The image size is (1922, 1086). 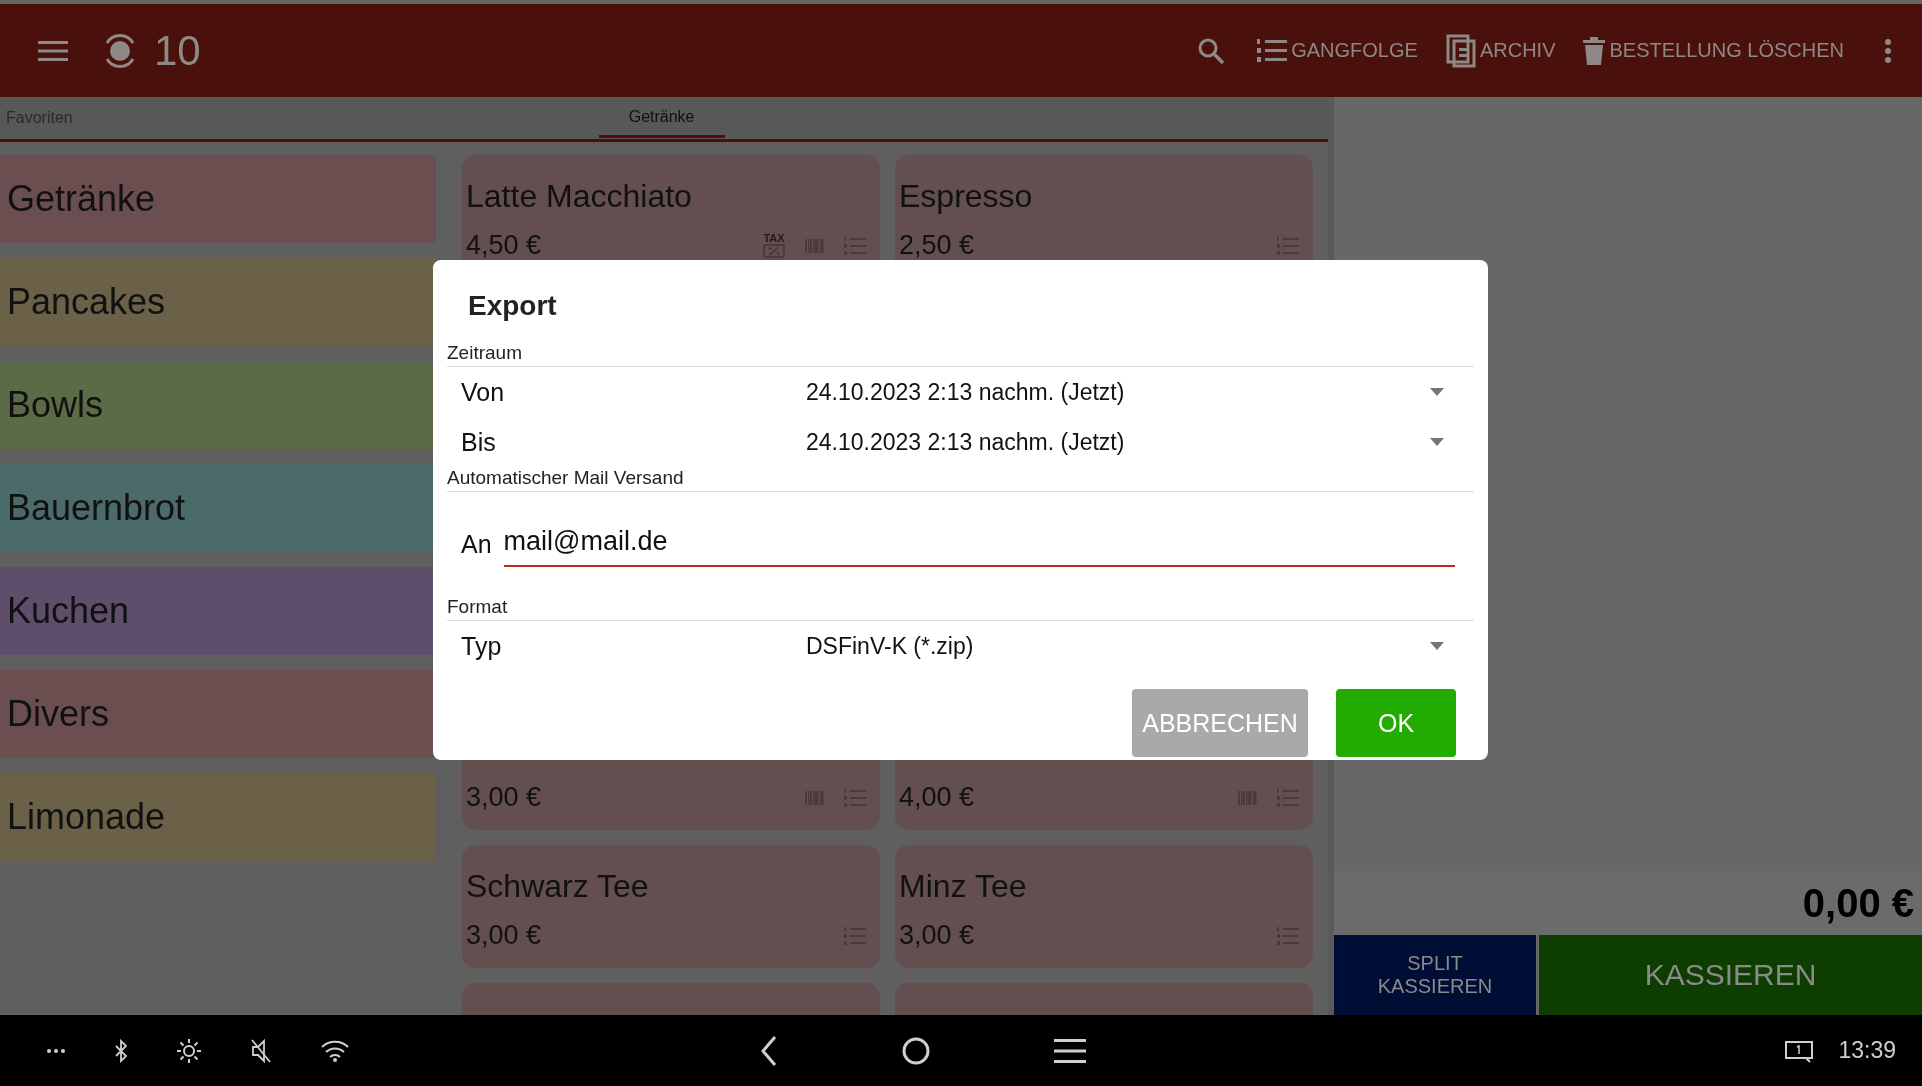 What do you see at coordinates (979, 544) in the screenshot?
I see `email-input-field: mail@mail.de` at bounding box center [979, 544].